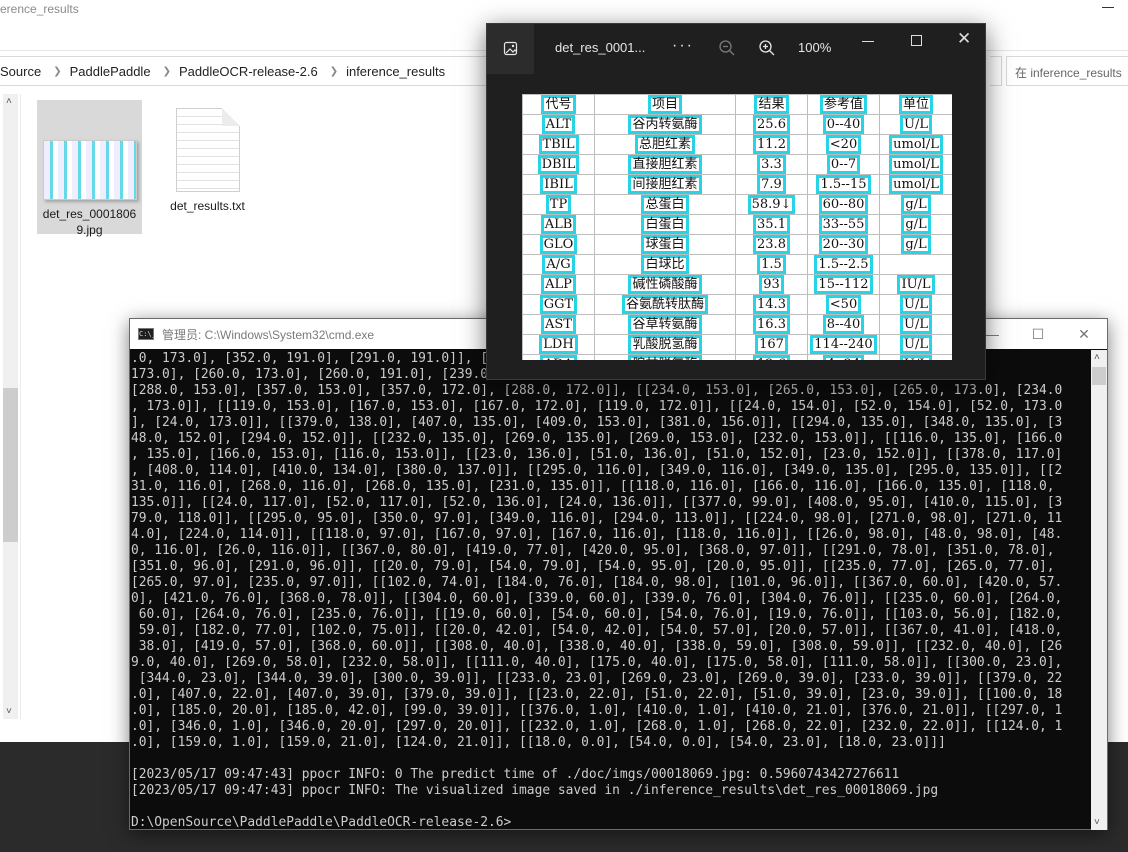 This screenshot has width=1128, height=852. What do you see at coordinates (665, 184) in the screenshot?
I see `detection-box: 间接胆红素` at bounding box center [665, 184].